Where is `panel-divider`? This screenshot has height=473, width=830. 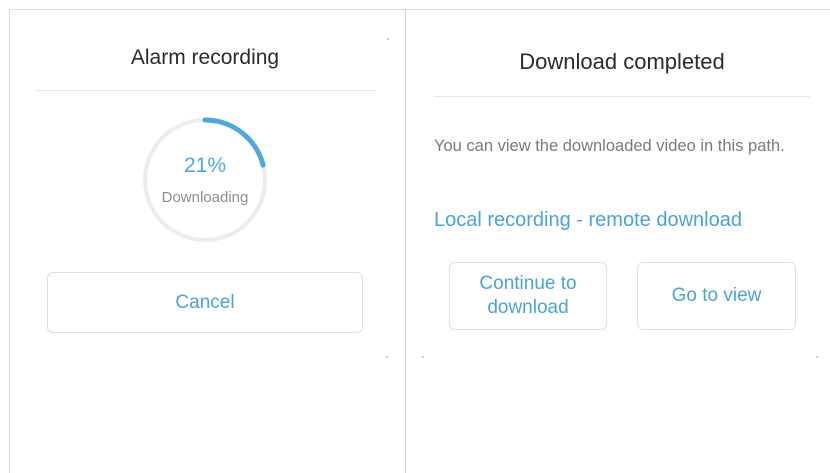 panel-divider is located at coordinates (405, 241).